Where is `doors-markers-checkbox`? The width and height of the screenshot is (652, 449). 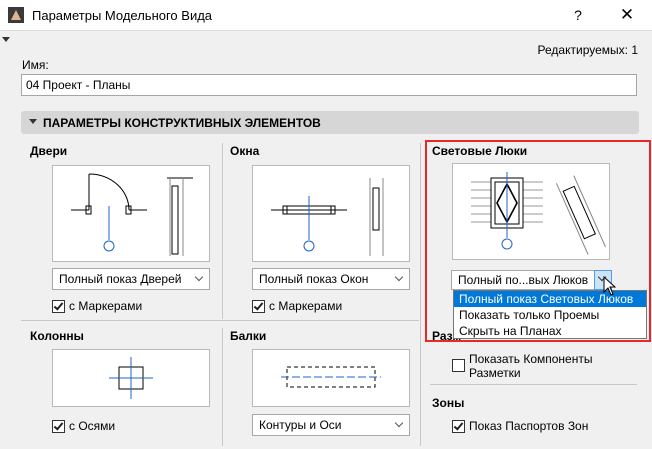 doors-markers-checkbox is located at coordinates (58, 306).